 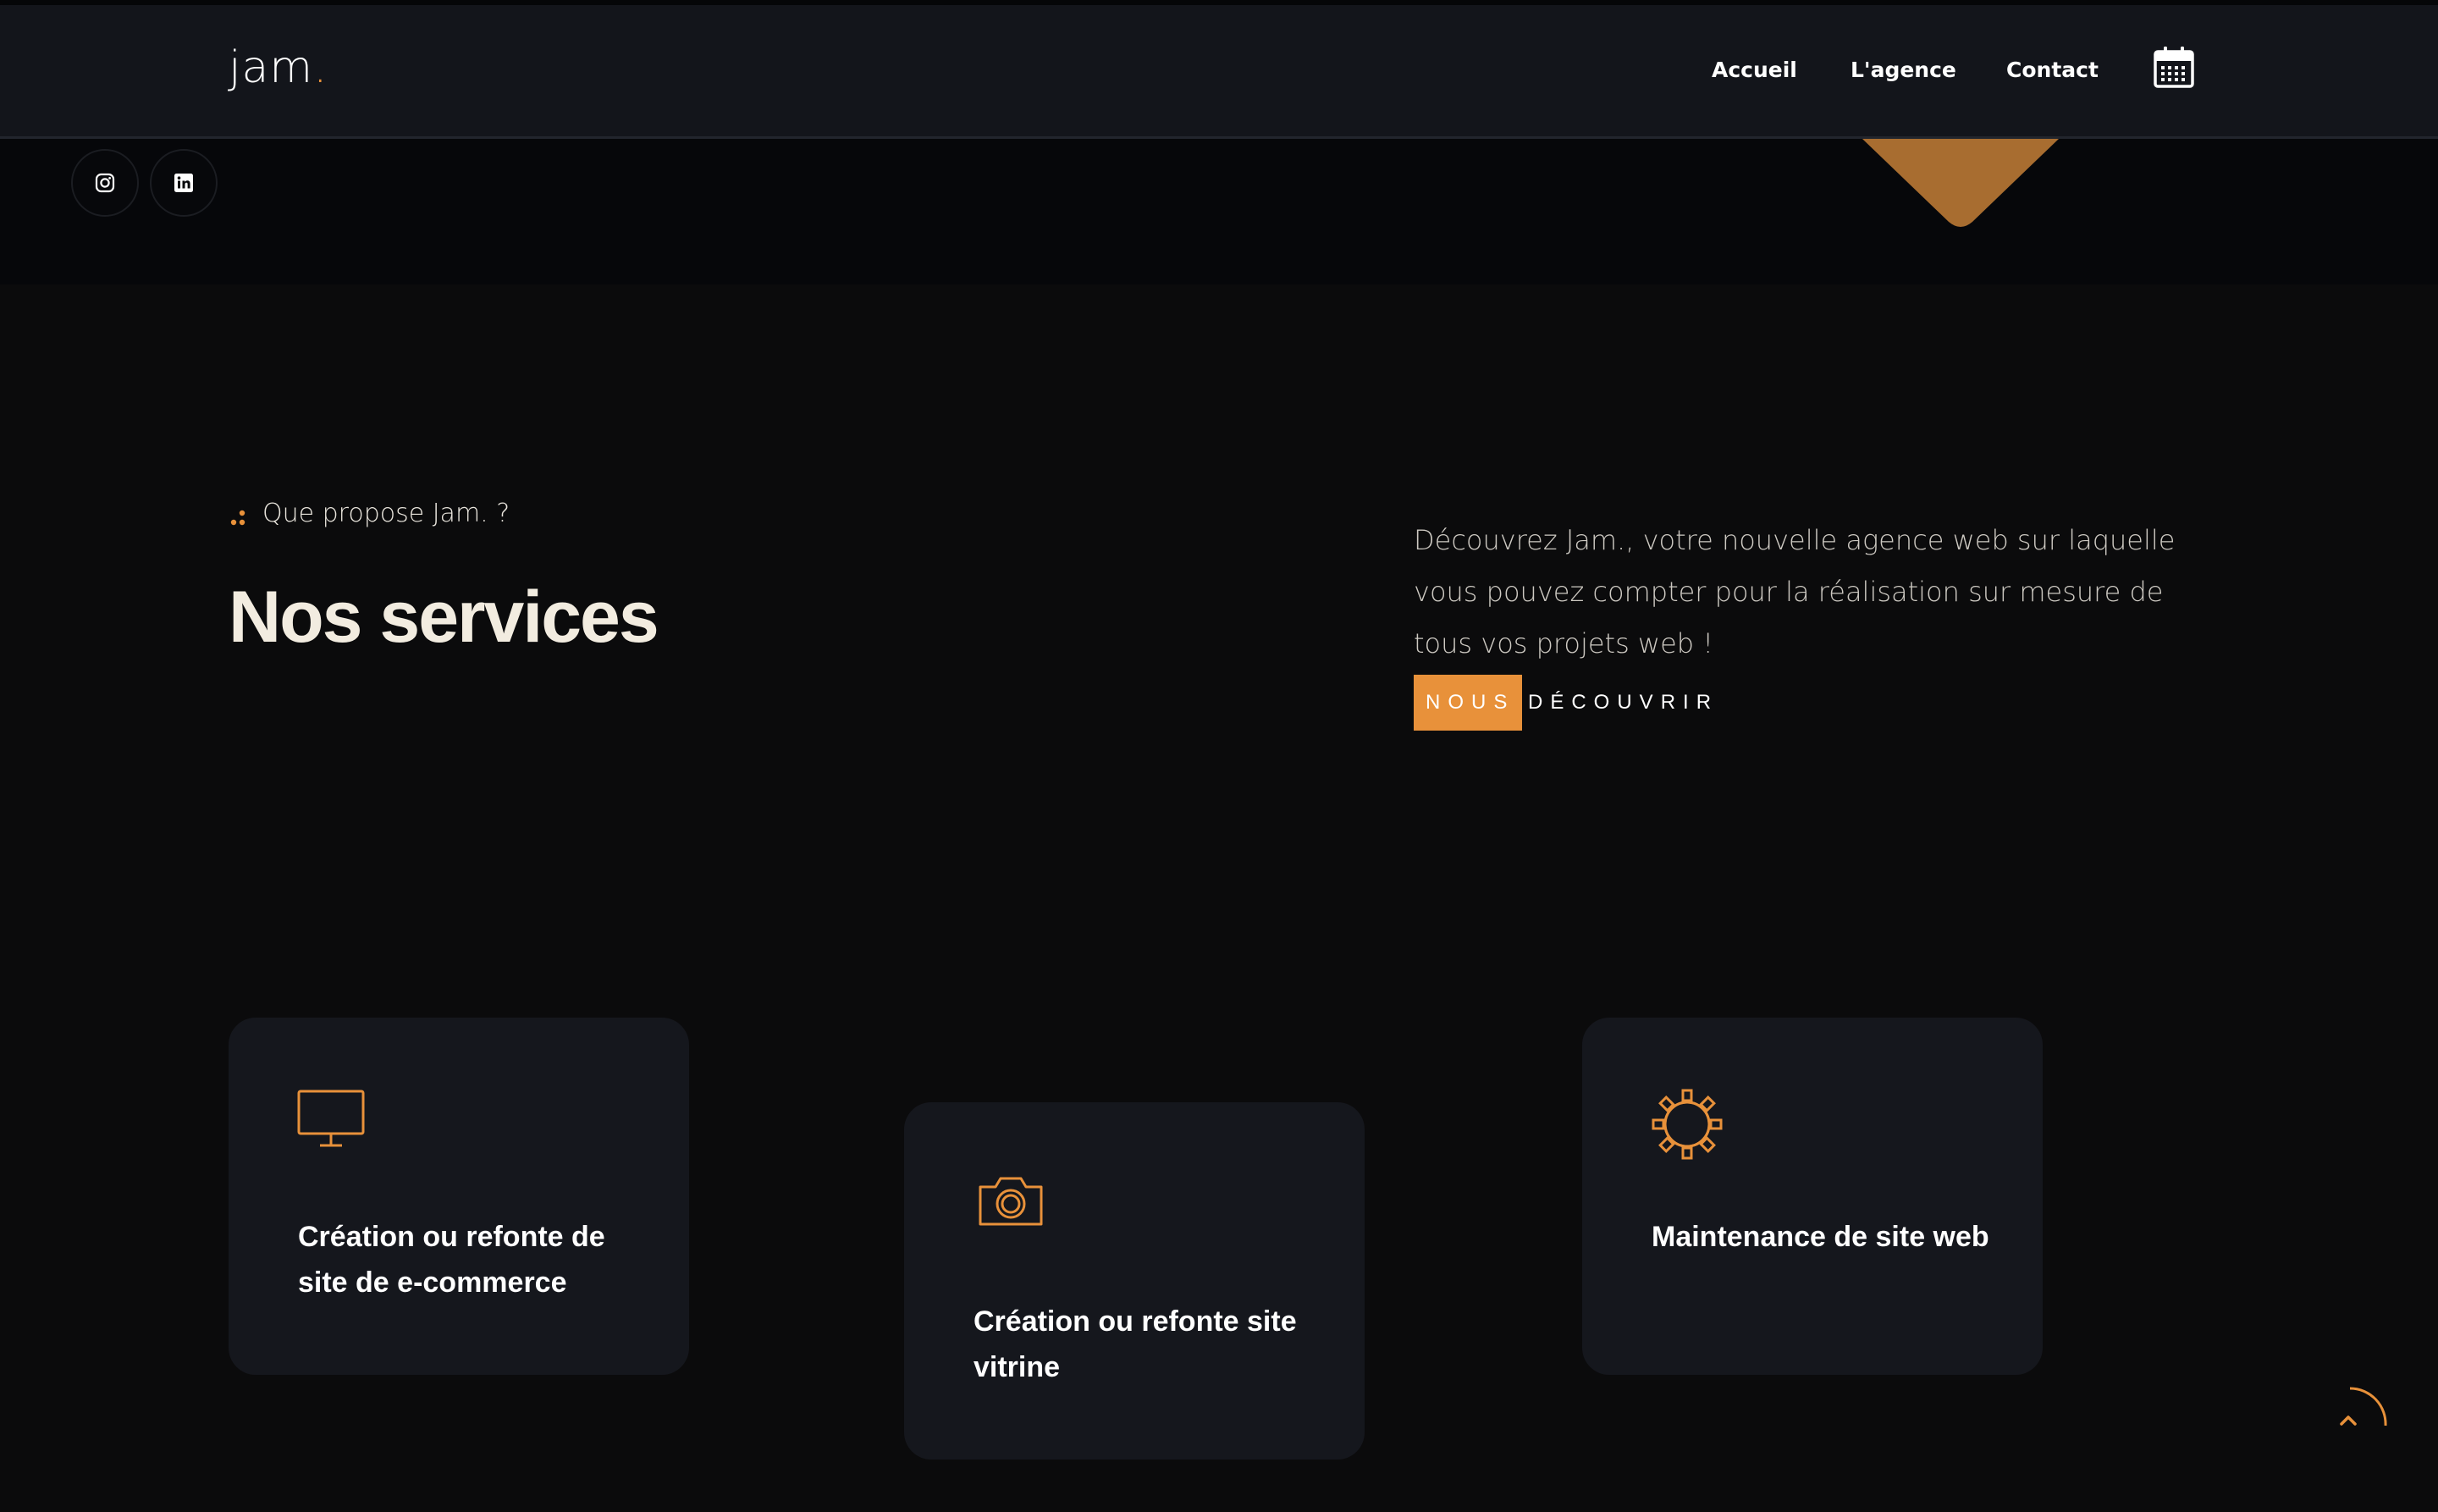 What do you see at coordinates (444, 617) in the screenshot?
I see `section-title: Nos services` at bounding box center [444, 617].